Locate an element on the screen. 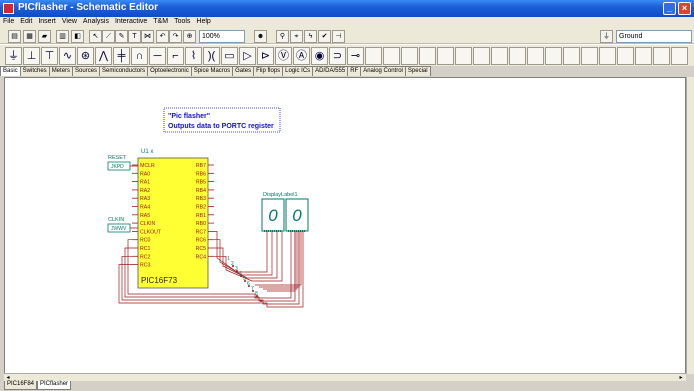  close-icon: × is located at coordinates (684, 8).